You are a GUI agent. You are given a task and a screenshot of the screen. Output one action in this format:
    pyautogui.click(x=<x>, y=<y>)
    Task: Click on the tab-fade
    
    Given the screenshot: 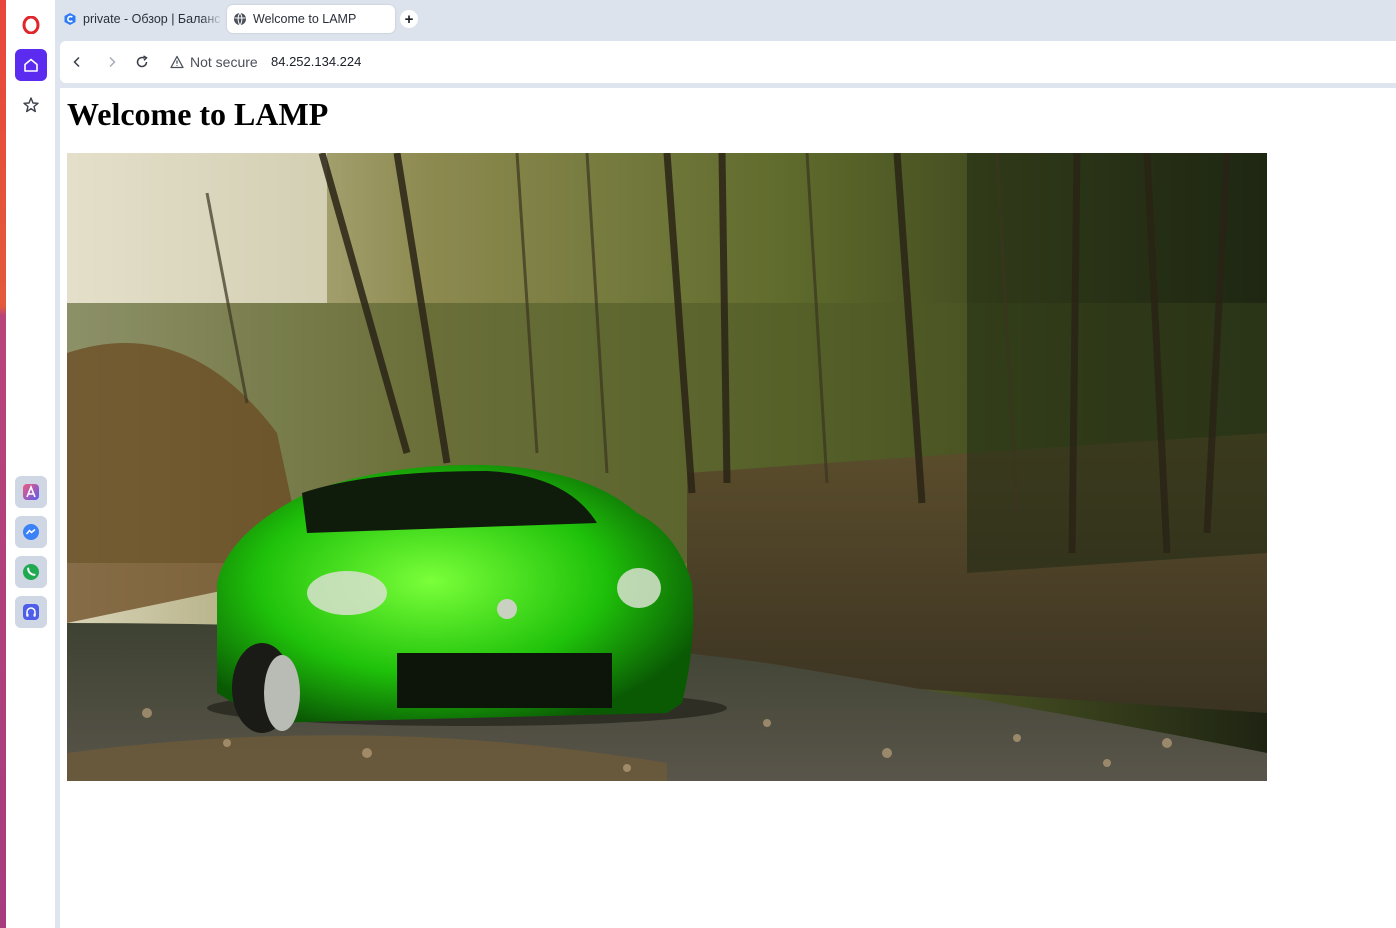 What is the action you would take?
    pyautogui.click(x=212, y=19)
    